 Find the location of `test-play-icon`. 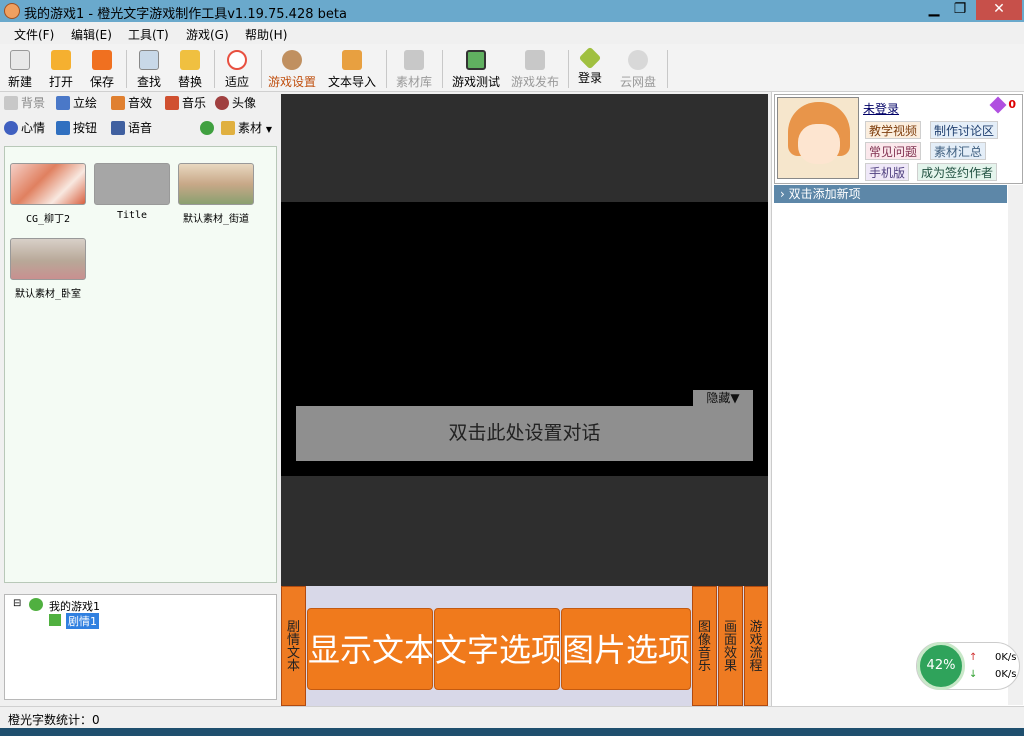

test-play-icon is located at coordinates (476, 60).